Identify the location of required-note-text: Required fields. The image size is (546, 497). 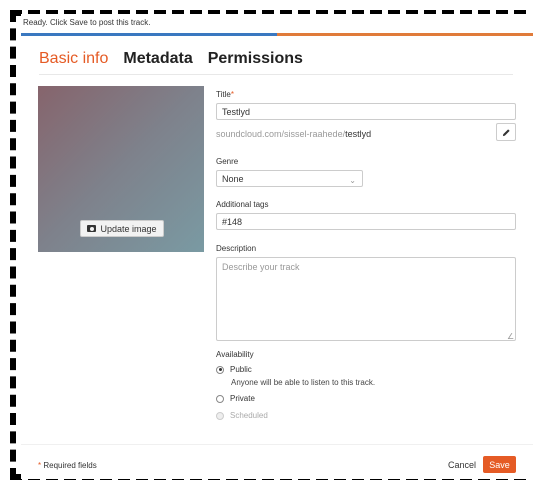
(70, 465).